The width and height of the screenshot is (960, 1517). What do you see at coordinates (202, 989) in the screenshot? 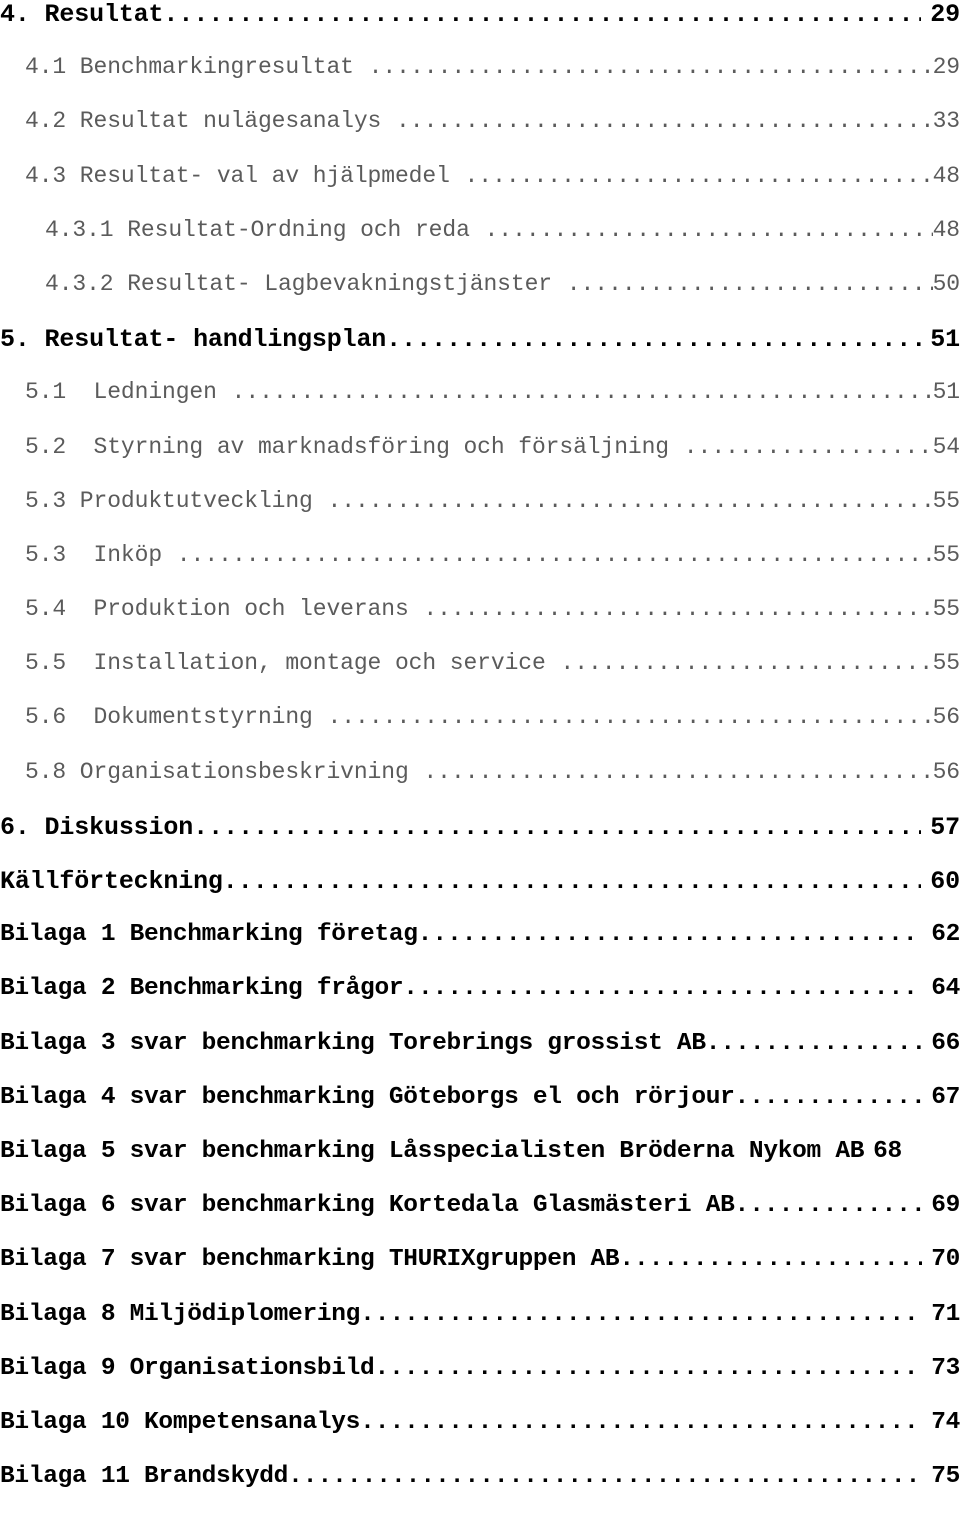
I see `toc-entry-title: Bilaga 2 Benchmarking frågor` at bounding box center [202, 989].